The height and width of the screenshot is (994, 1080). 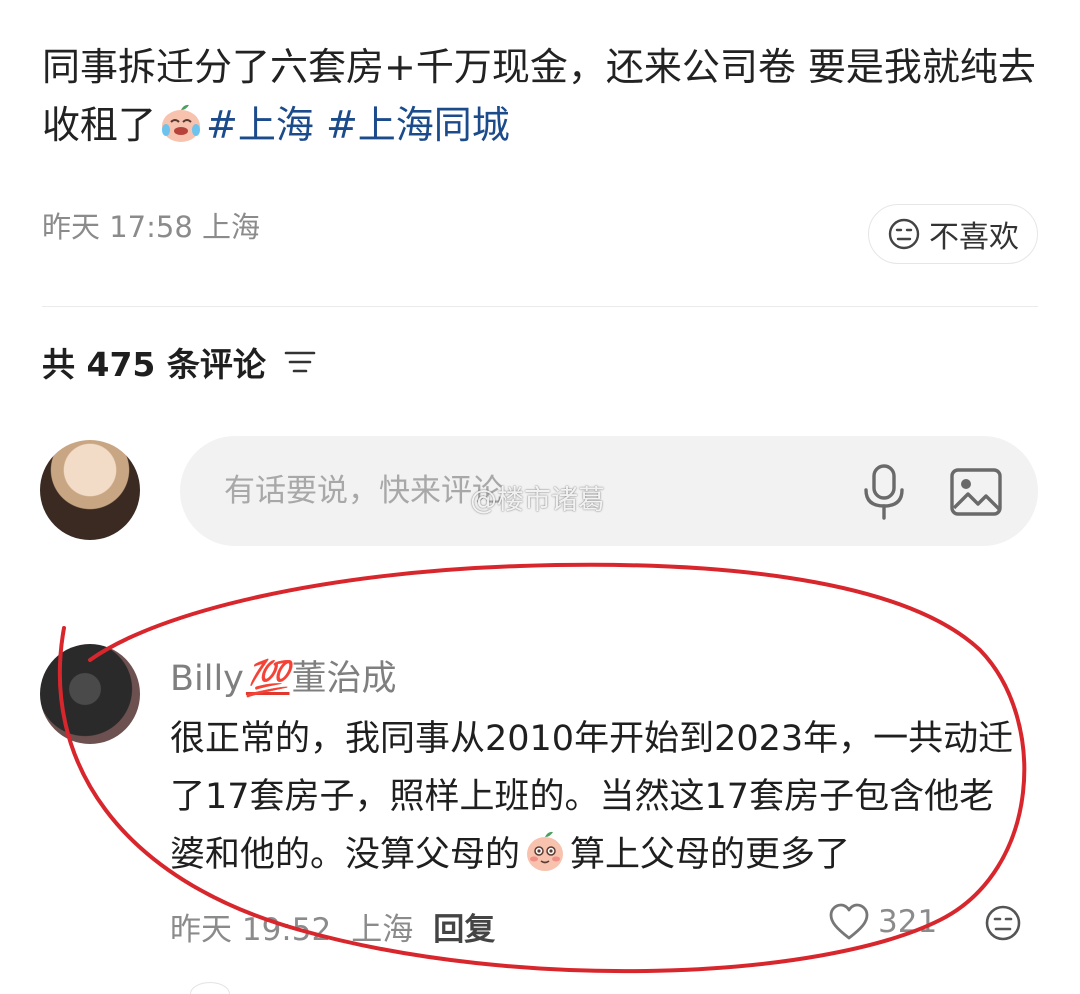 I want to click on comment-meta: 昨天 19:52 上海 回复, so click(x=332, y=926).